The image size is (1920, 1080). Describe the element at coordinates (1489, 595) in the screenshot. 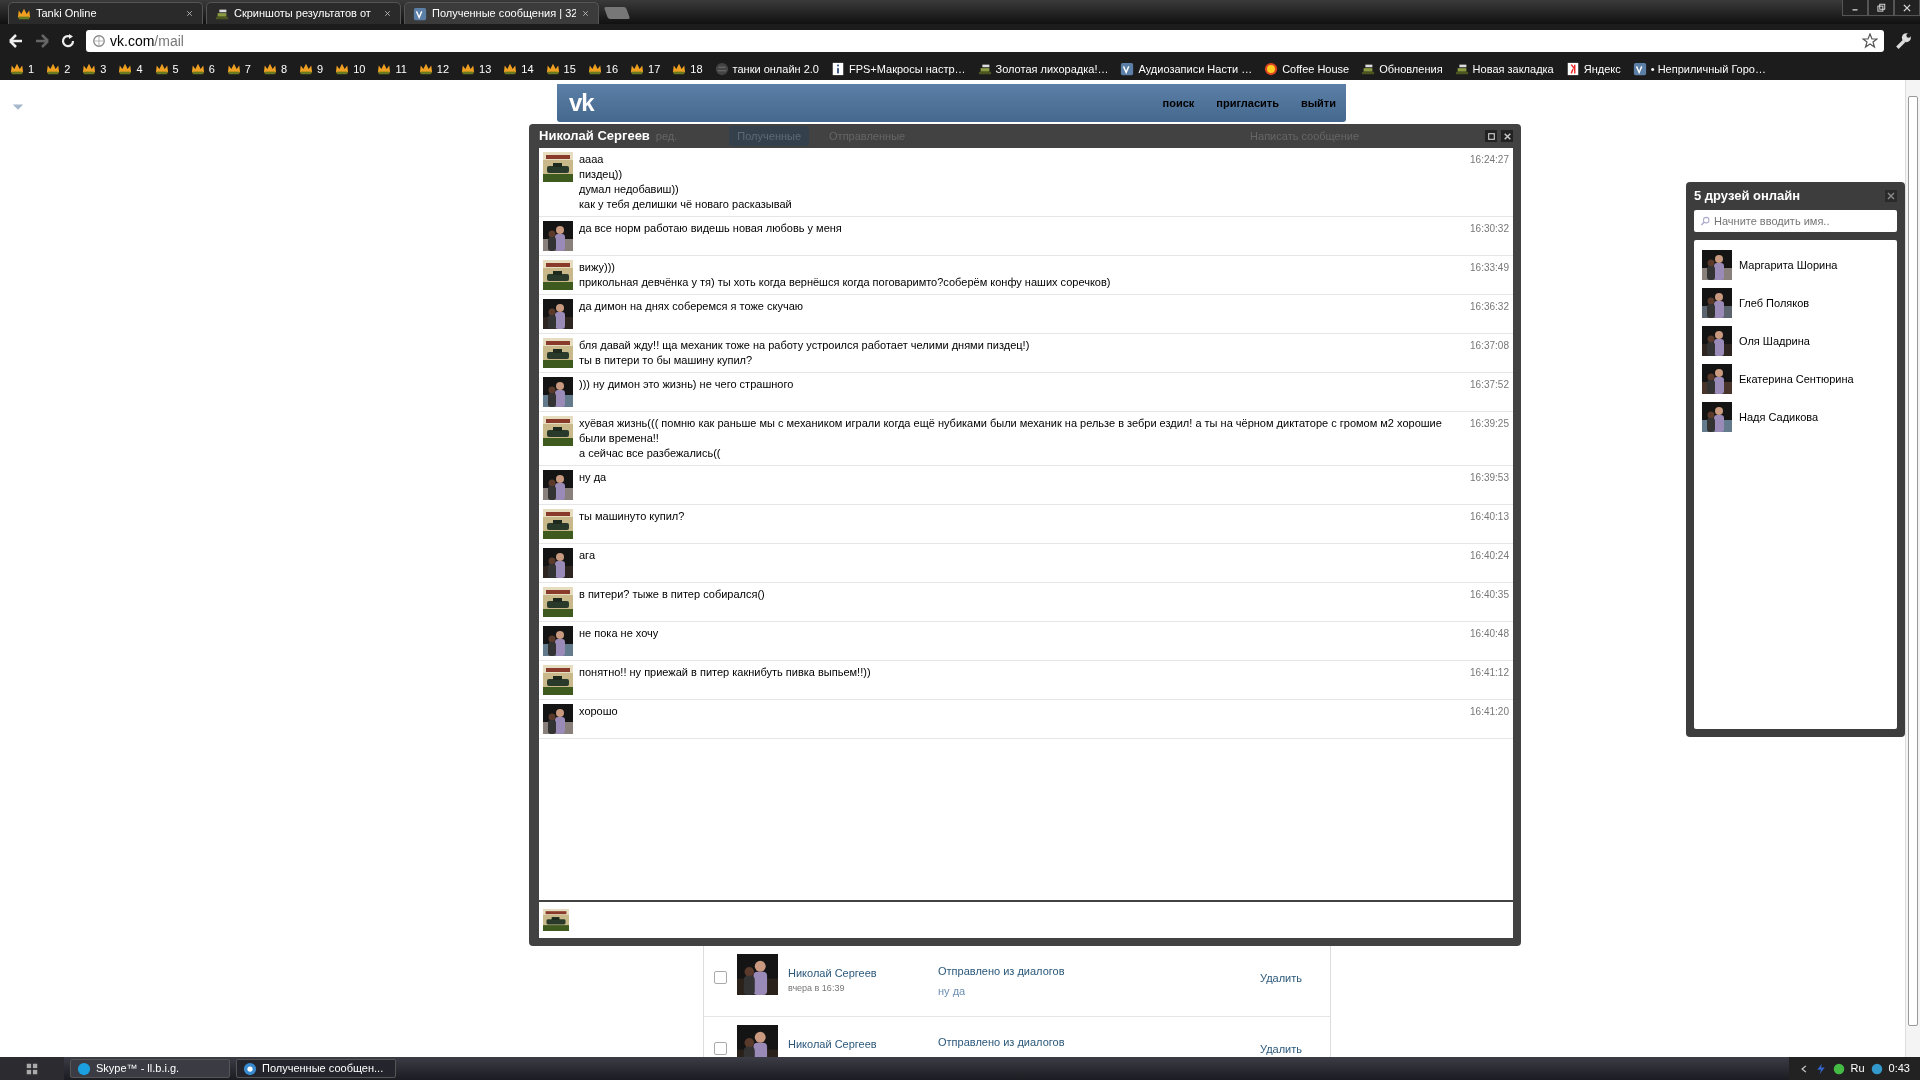

I see `timestamp: 16:40:35` at that location.